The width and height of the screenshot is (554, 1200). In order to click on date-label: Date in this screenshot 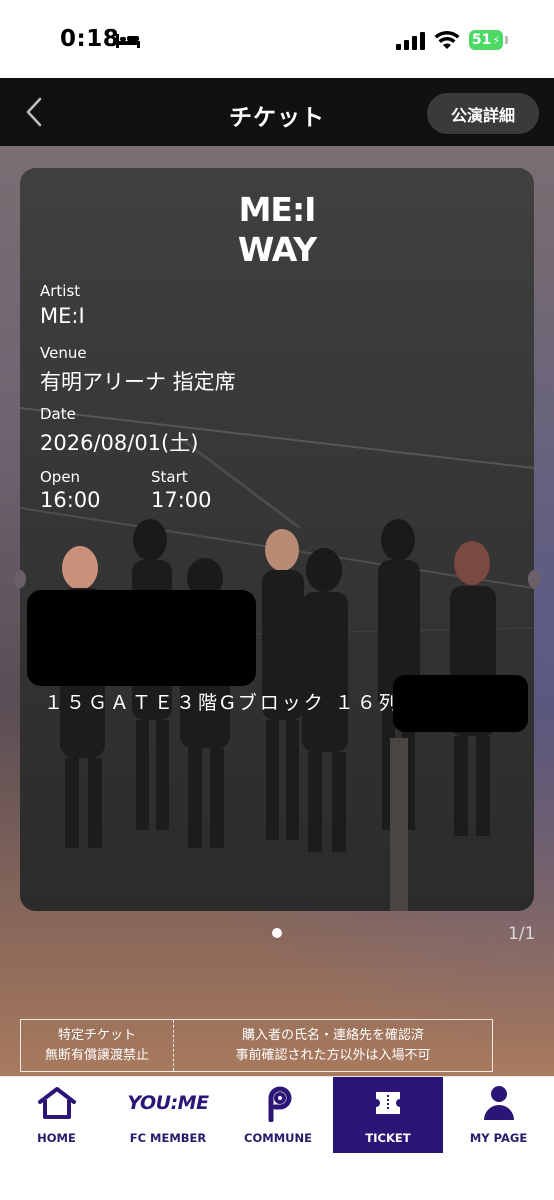, I will do `click(58, 414)`.